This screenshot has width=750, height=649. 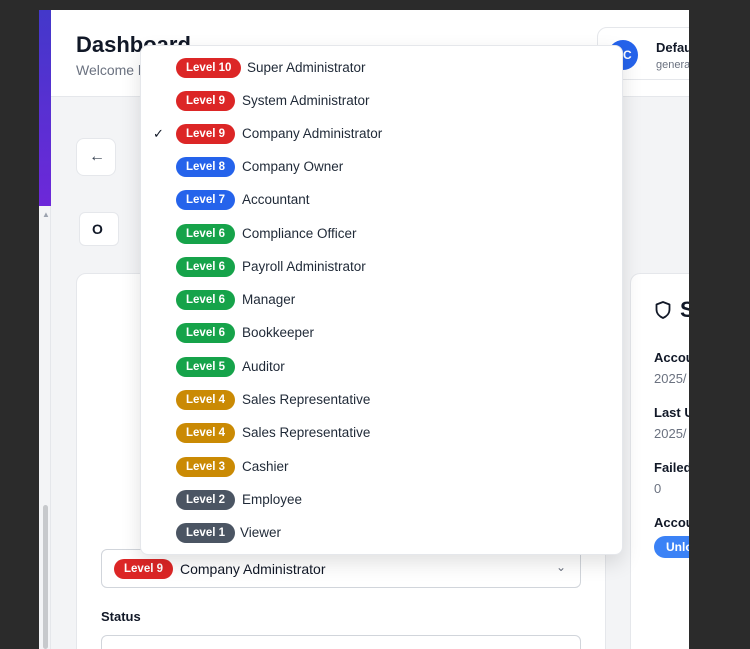 What do you see at coordinates (684, 309) in the screenshot?
I see `security-card-title: S` at bounding box center [684, 309].